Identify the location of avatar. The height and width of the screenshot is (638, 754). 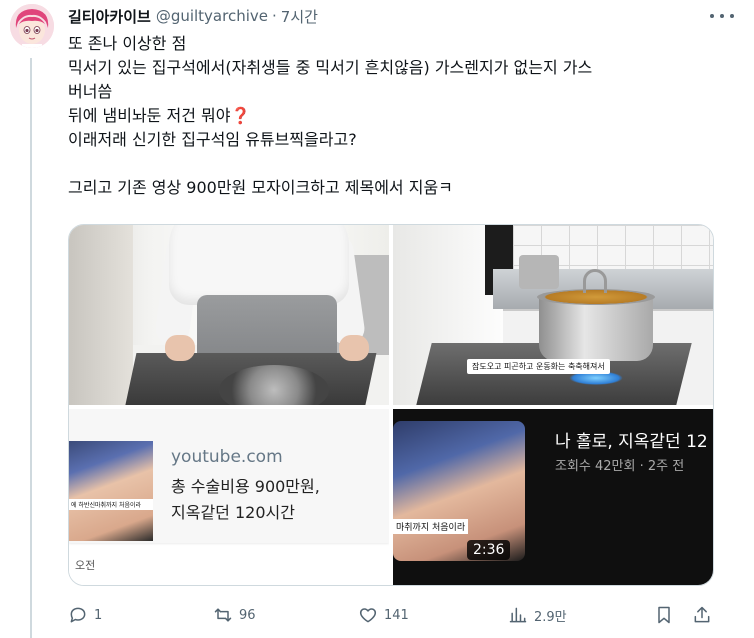
(32, 26).